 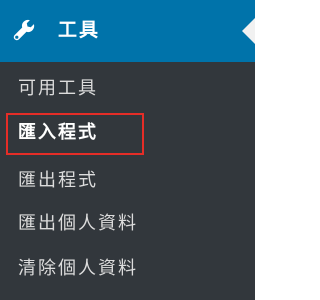 I want to click on wrench-icon, so click(x=24, y=30).